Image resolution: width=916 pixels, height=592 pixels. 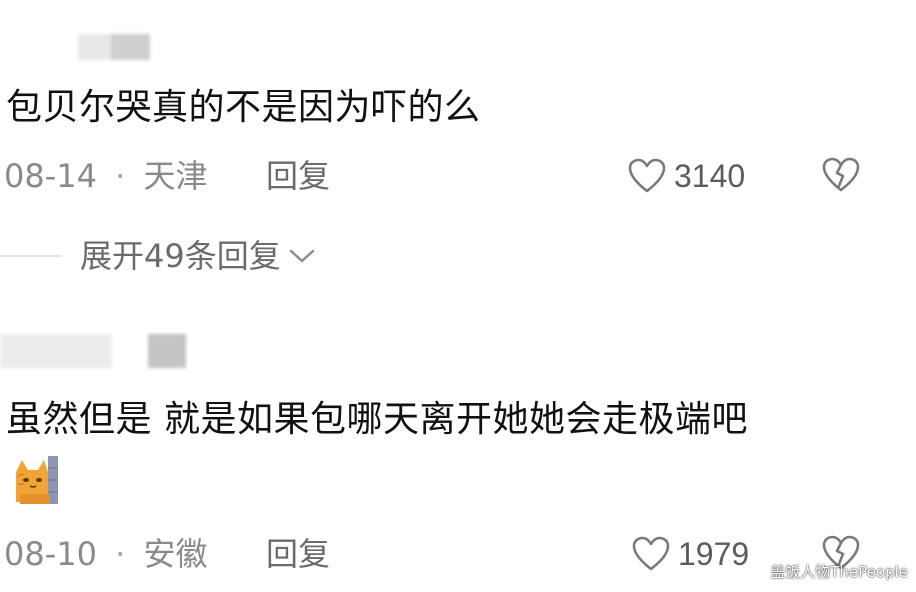 I want to click on comment-meta: 08-10 · 安徽, so click(x=106, y=554).